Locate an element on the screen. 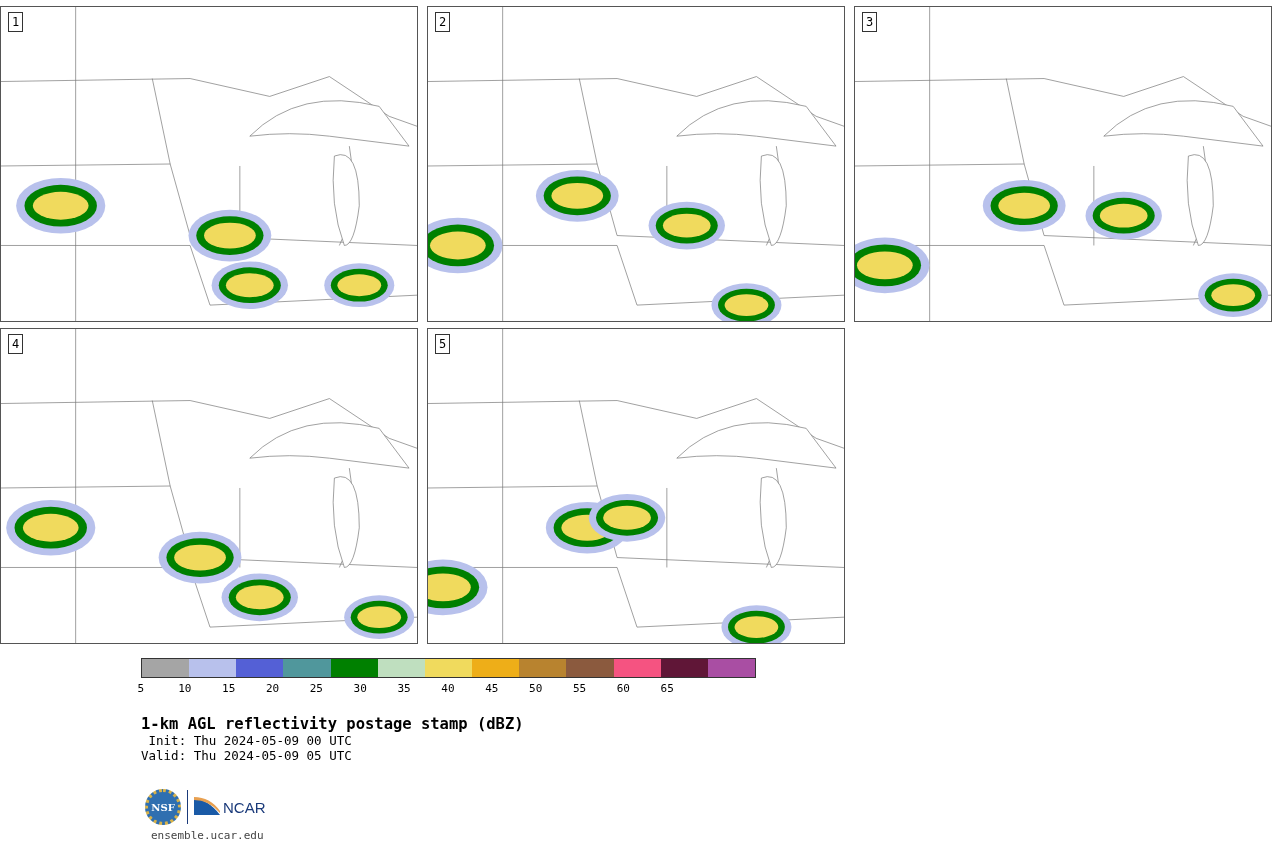 This screenshot has width=1280, height=844. tick-label: 40 is located at coordinates (448, 688).